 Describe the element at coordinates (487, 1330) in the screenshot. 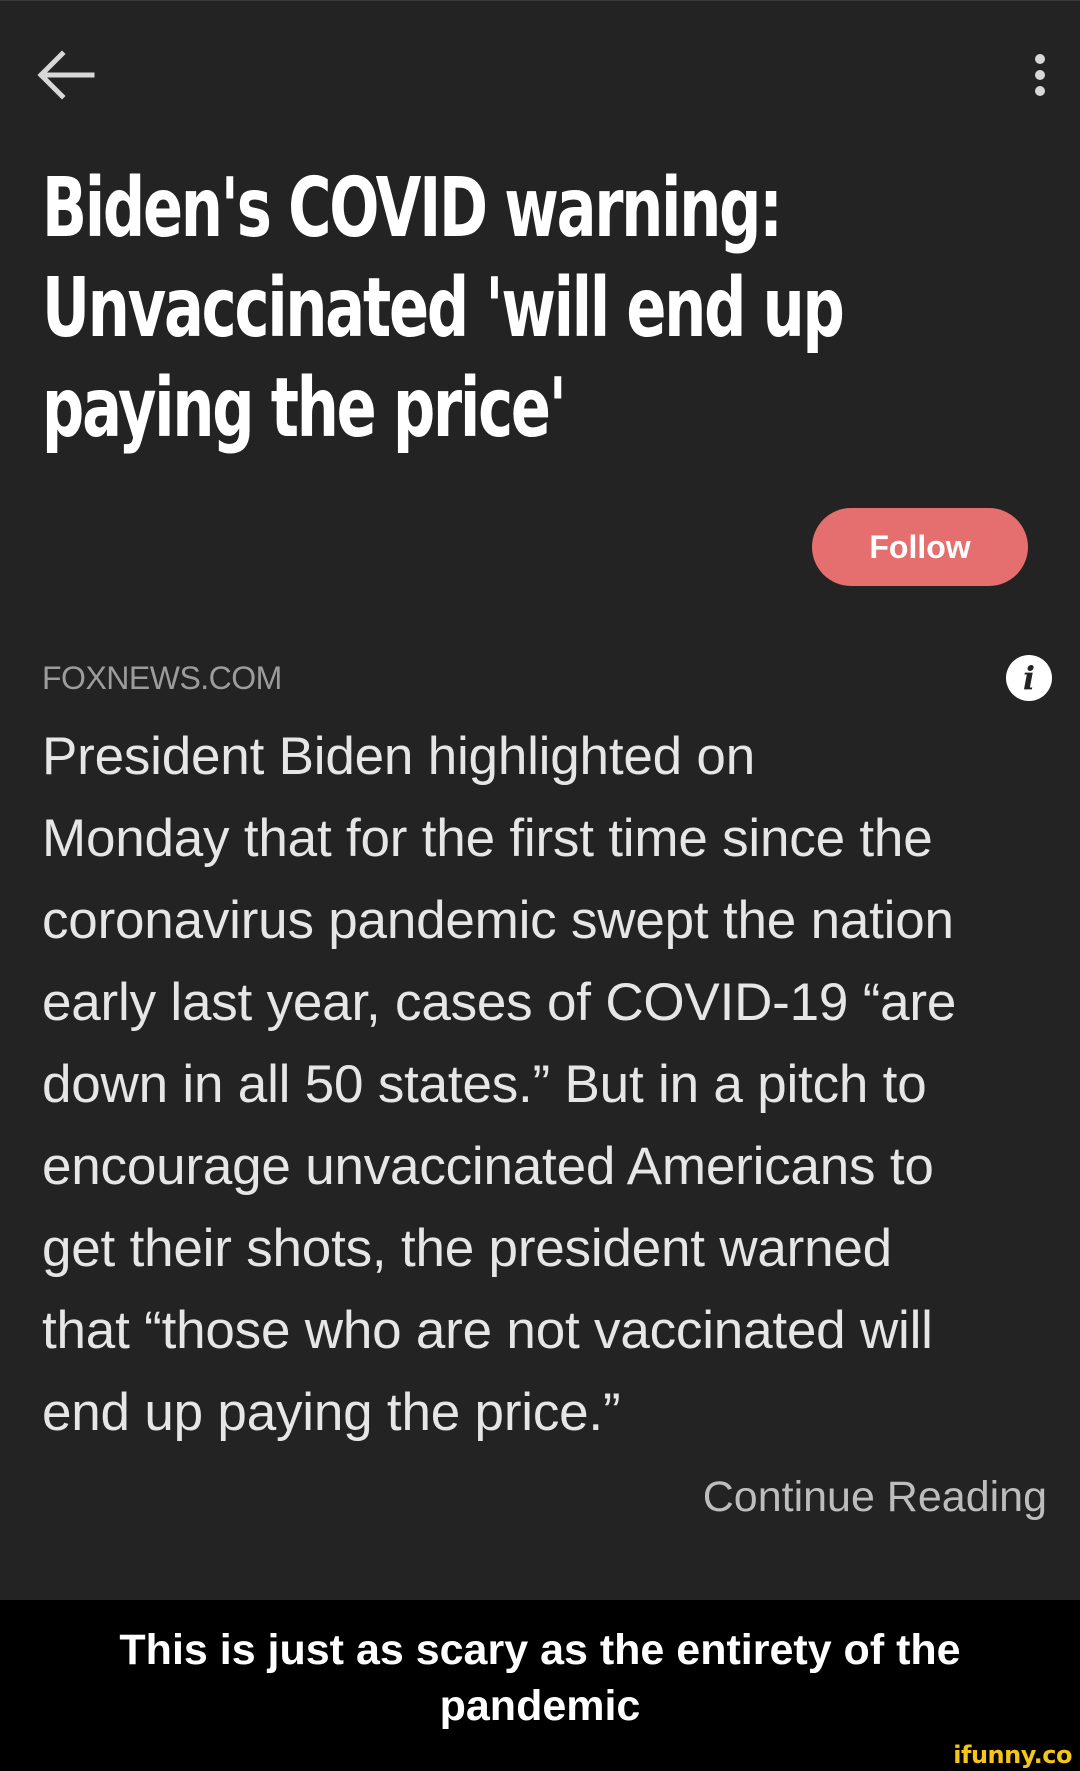

I see `body-line: that “those who are not vaccinated will` at that location.